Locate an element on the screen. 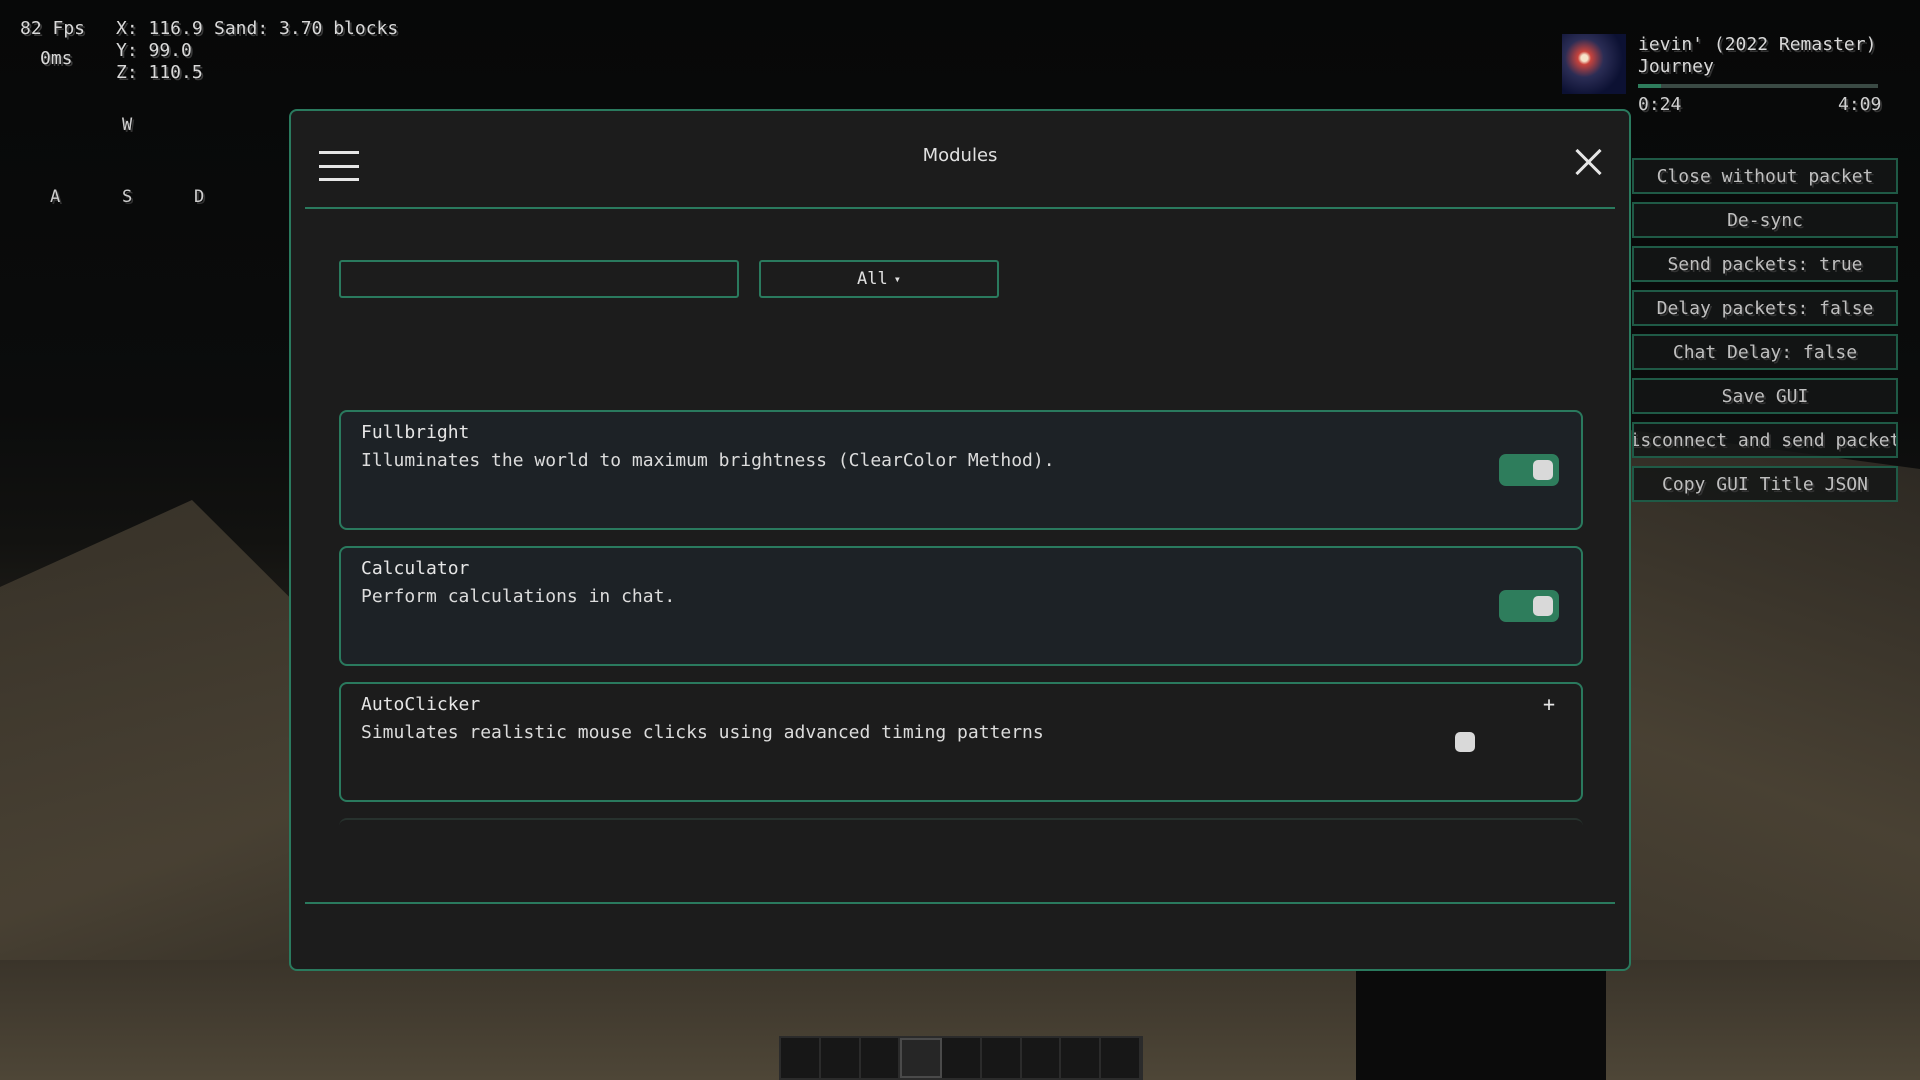 This screenshot has width=1920, height=1080. music-progress-fill is located at coordinates (1650, 86).